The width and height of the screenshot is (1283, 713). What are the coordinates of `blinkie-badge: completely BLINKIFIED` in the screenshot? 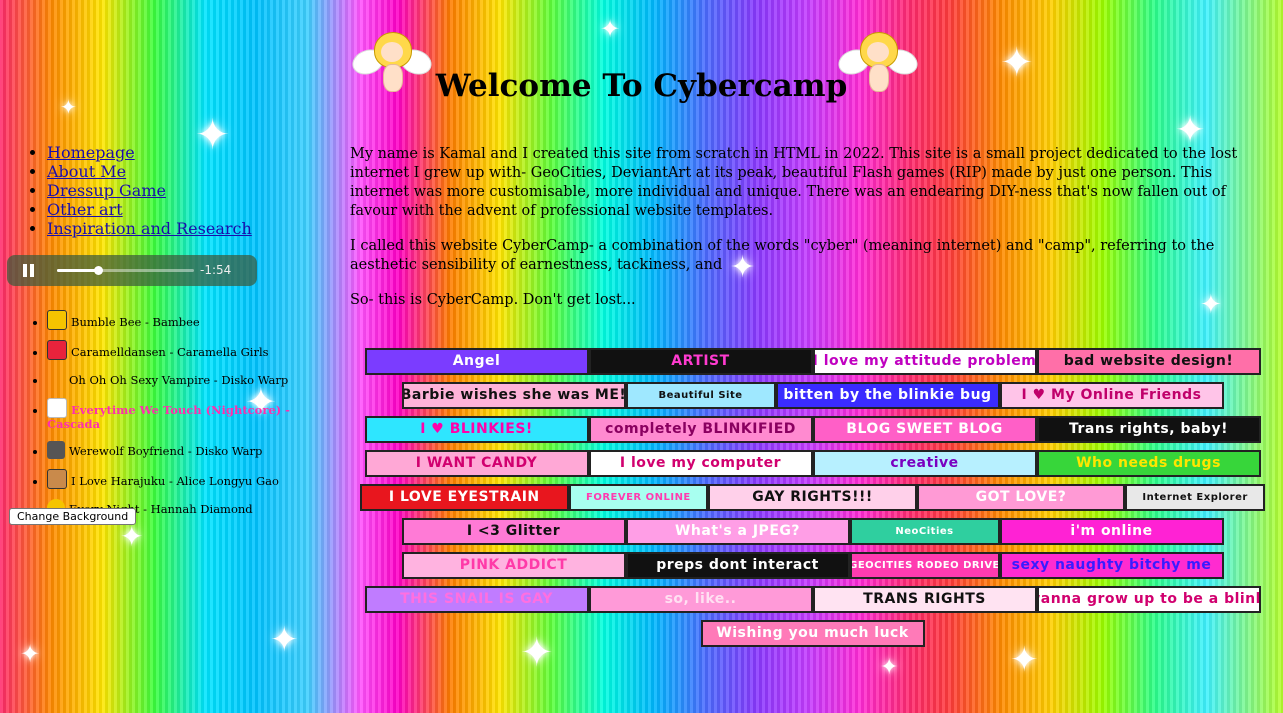 It's located at (700, 429).